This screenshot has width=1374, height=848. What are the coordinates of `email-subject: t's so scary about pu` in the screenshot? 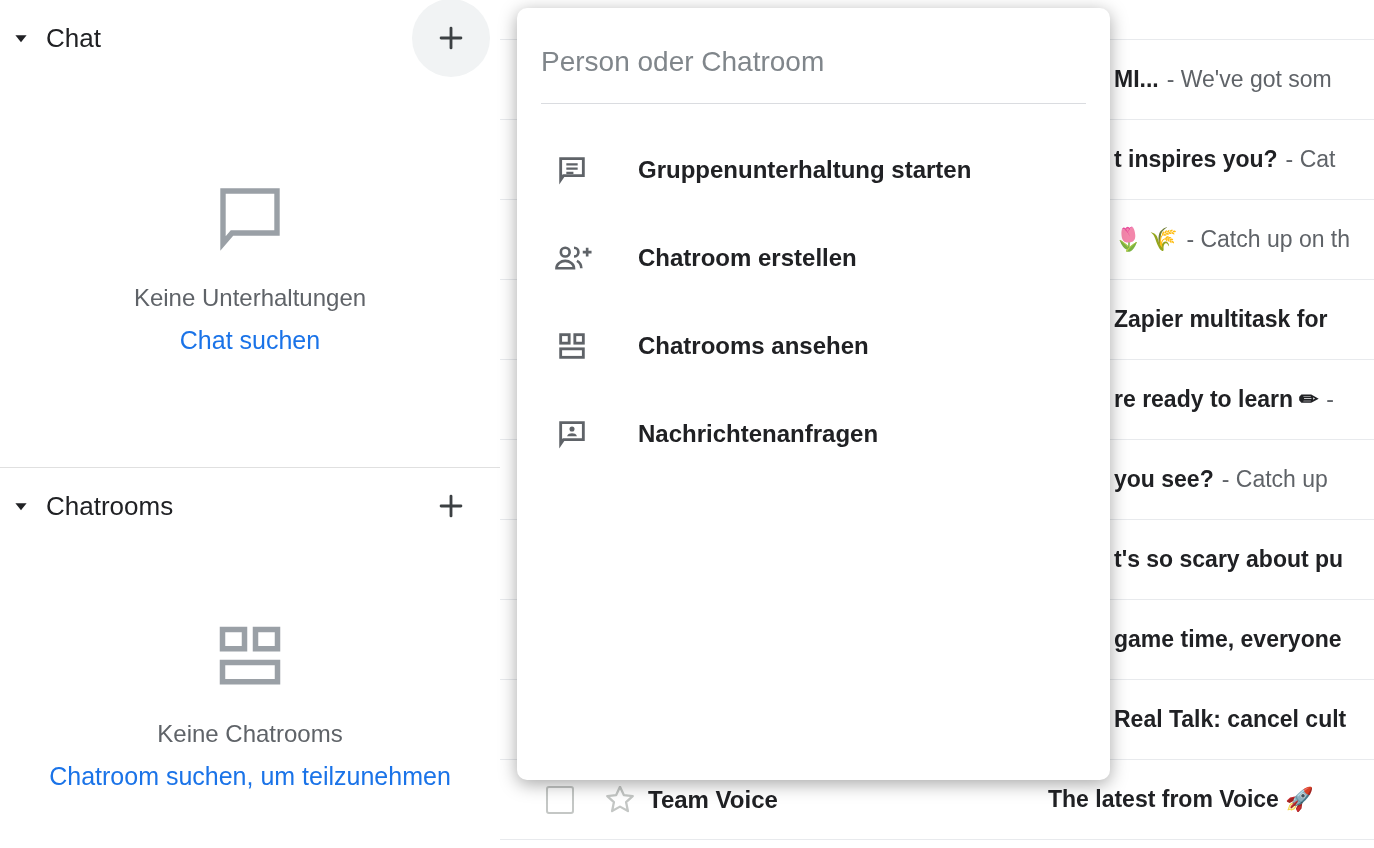 It's located at (1229, 560).